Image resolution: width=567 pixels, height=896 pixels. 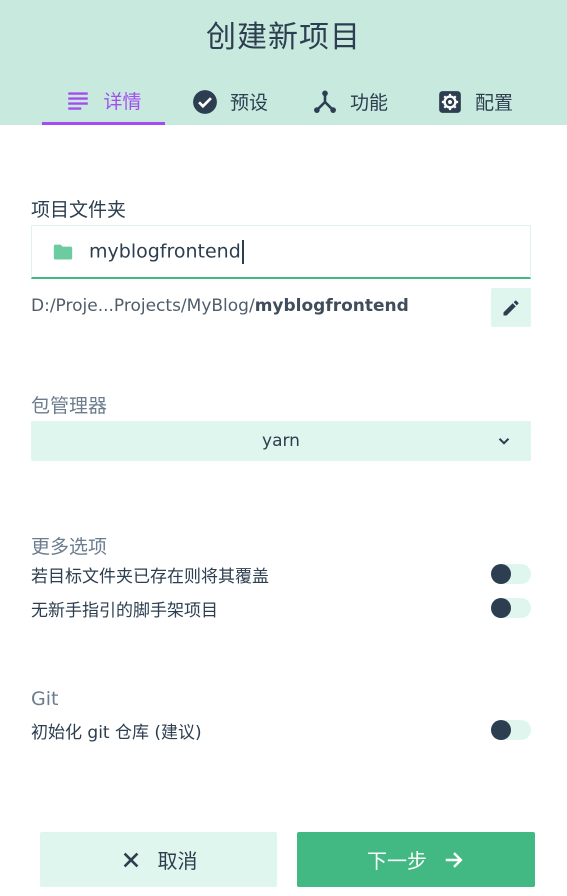 I want to click on next-button-label: 下一步, so click(x=397, y=861).